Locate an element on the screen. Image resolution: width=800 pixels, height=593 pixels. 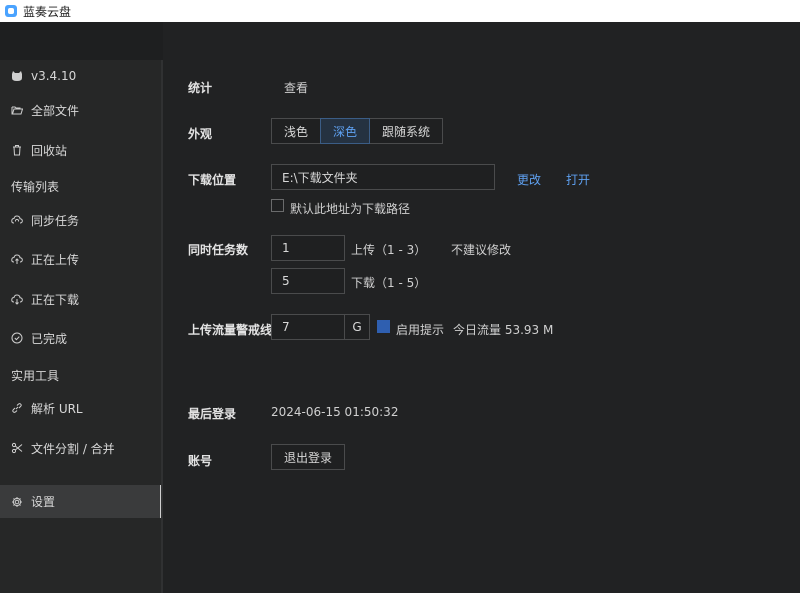
enable-alert-checkbox is located at coordinates (383, 326).